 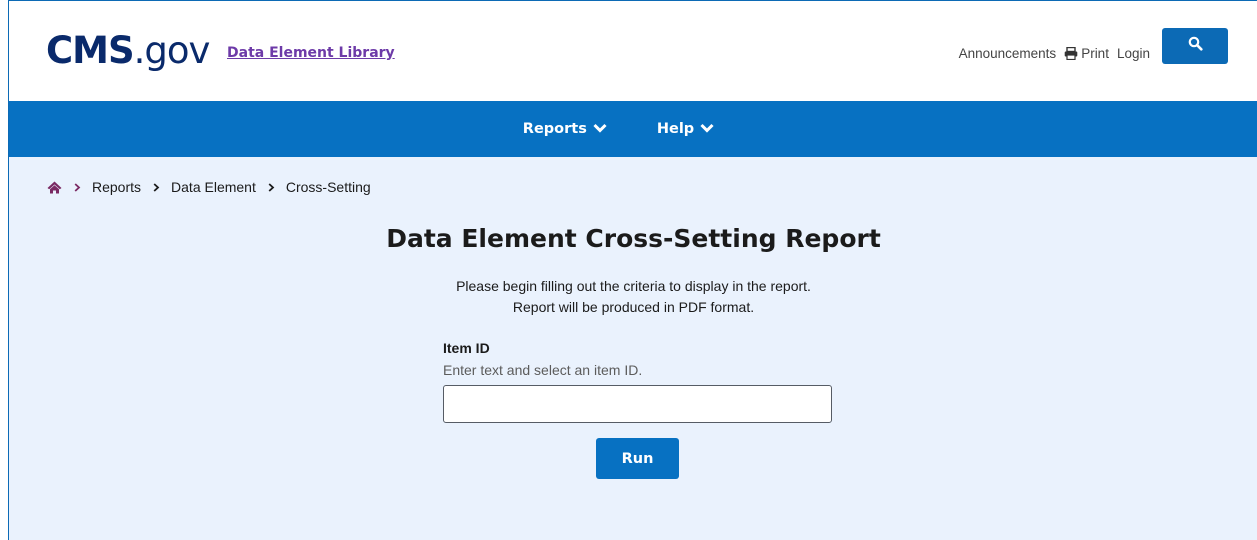 I want to click on breadcrumb-cross-setting: Cross-Setting, so click(x=328, y=187).